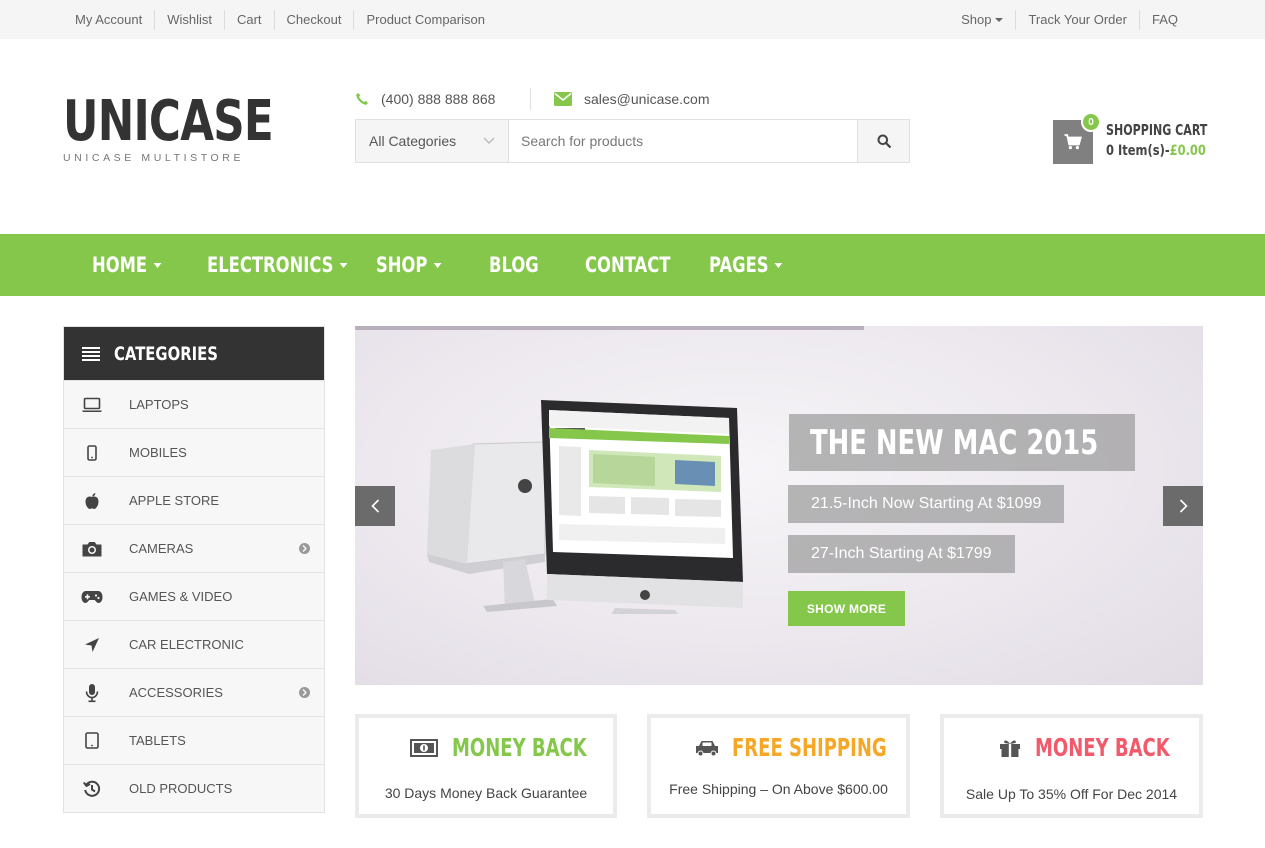 The width and height of the screenshot is (1265, 848). What do you see at coordinates (181, 788) in the screenshot?
I see `category-label: OLD PRODUCTS` at bounding box center [181, 788].